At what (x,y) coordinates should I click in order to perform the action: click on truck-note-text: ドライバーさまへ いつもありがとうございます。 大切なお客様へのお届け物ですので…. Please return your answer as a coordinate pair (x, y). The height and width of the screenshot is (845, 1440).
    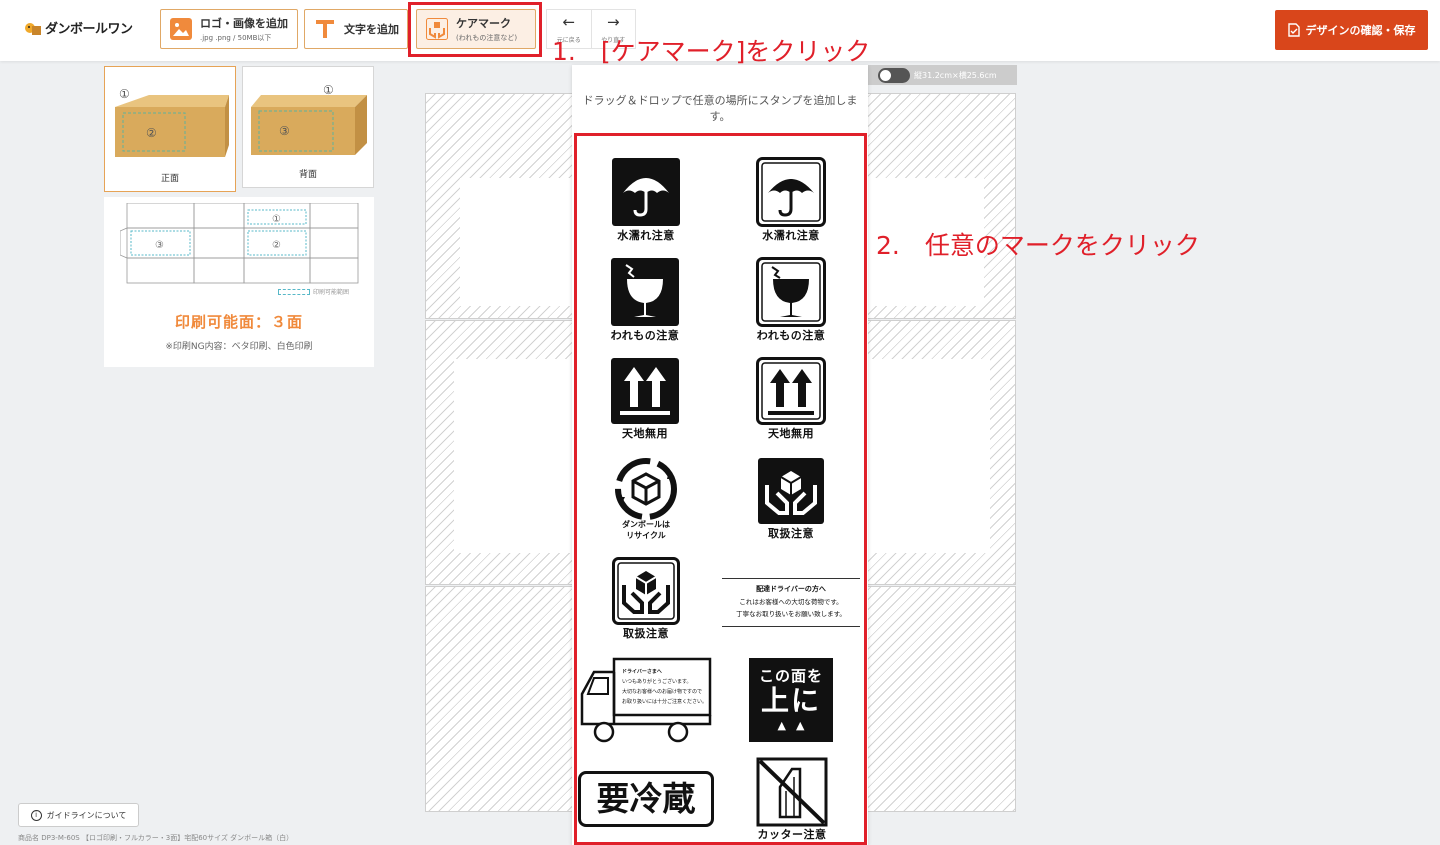
    Looking at the image, I should click on (664, 687).